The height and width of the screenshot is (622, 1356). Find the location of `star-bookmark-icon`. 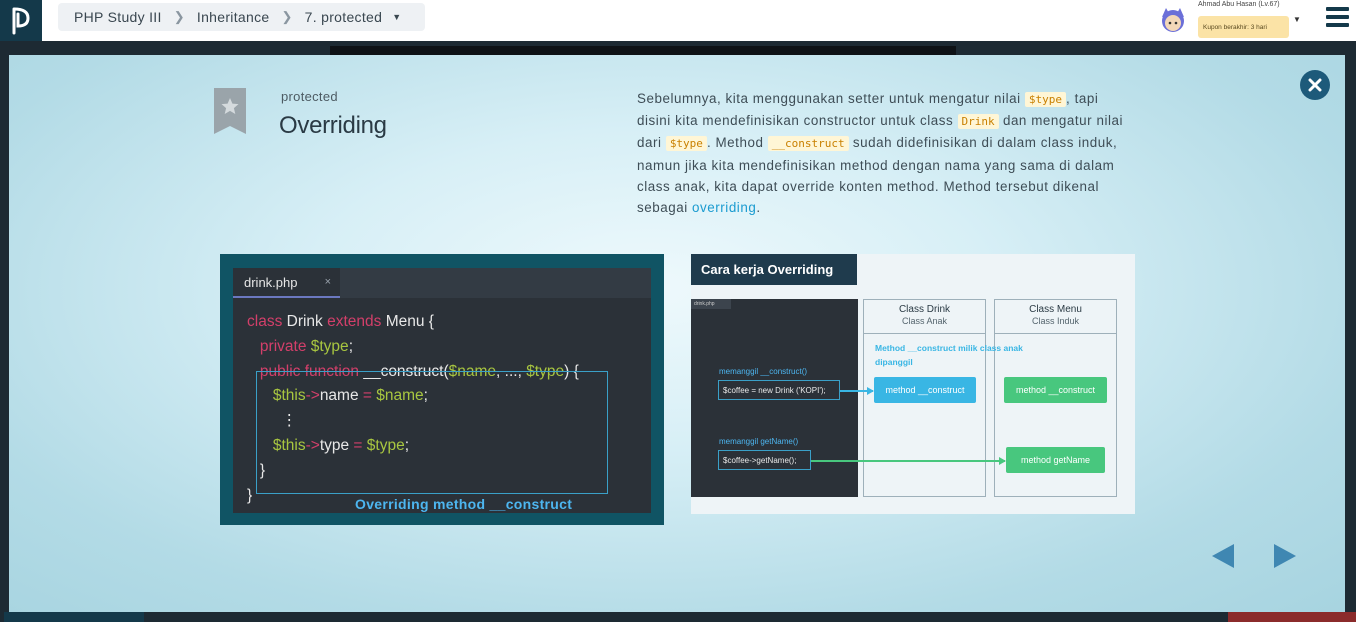

star-bookmark-icon is located at coordinates (230, 111).